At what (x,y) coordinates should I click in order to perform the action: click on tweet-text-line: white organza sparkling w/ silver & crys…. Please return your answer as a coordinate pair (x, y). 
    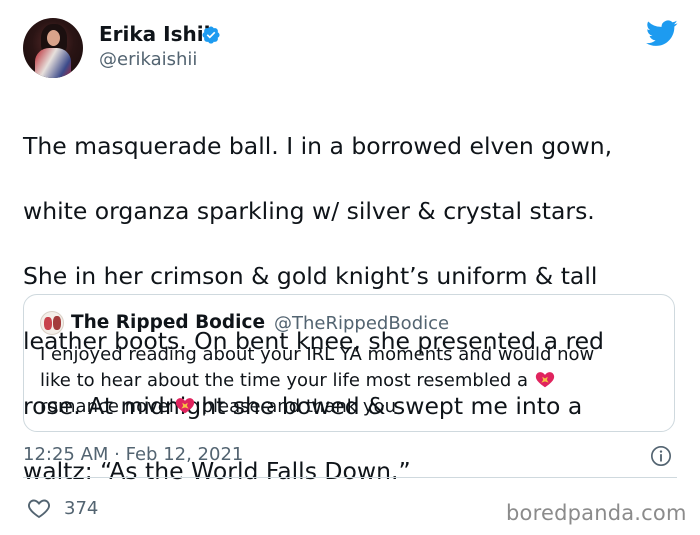
    Looking at the image, I should click on (309, 210).